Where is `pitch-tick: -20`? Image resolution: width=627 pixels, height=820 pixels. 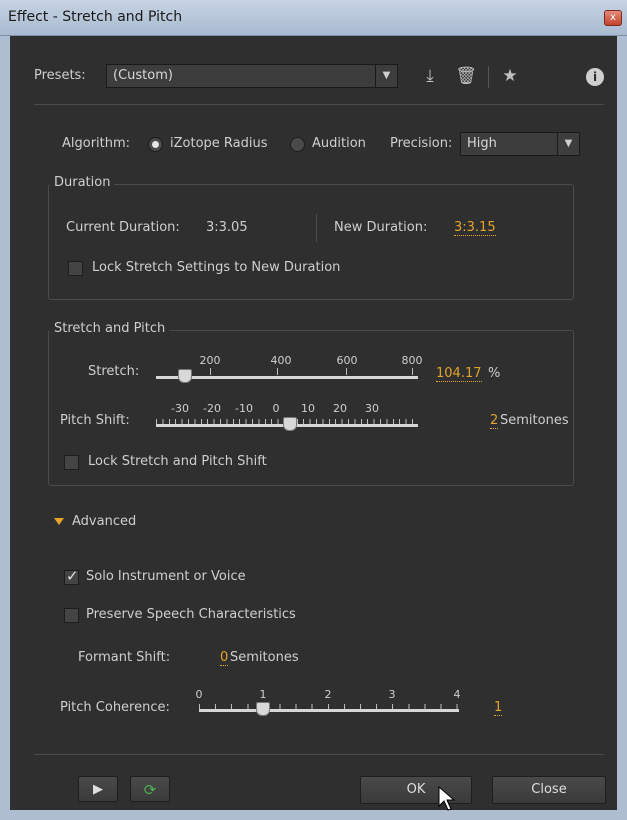 pitch-tick: -20 is located at coordinates (212, 408).